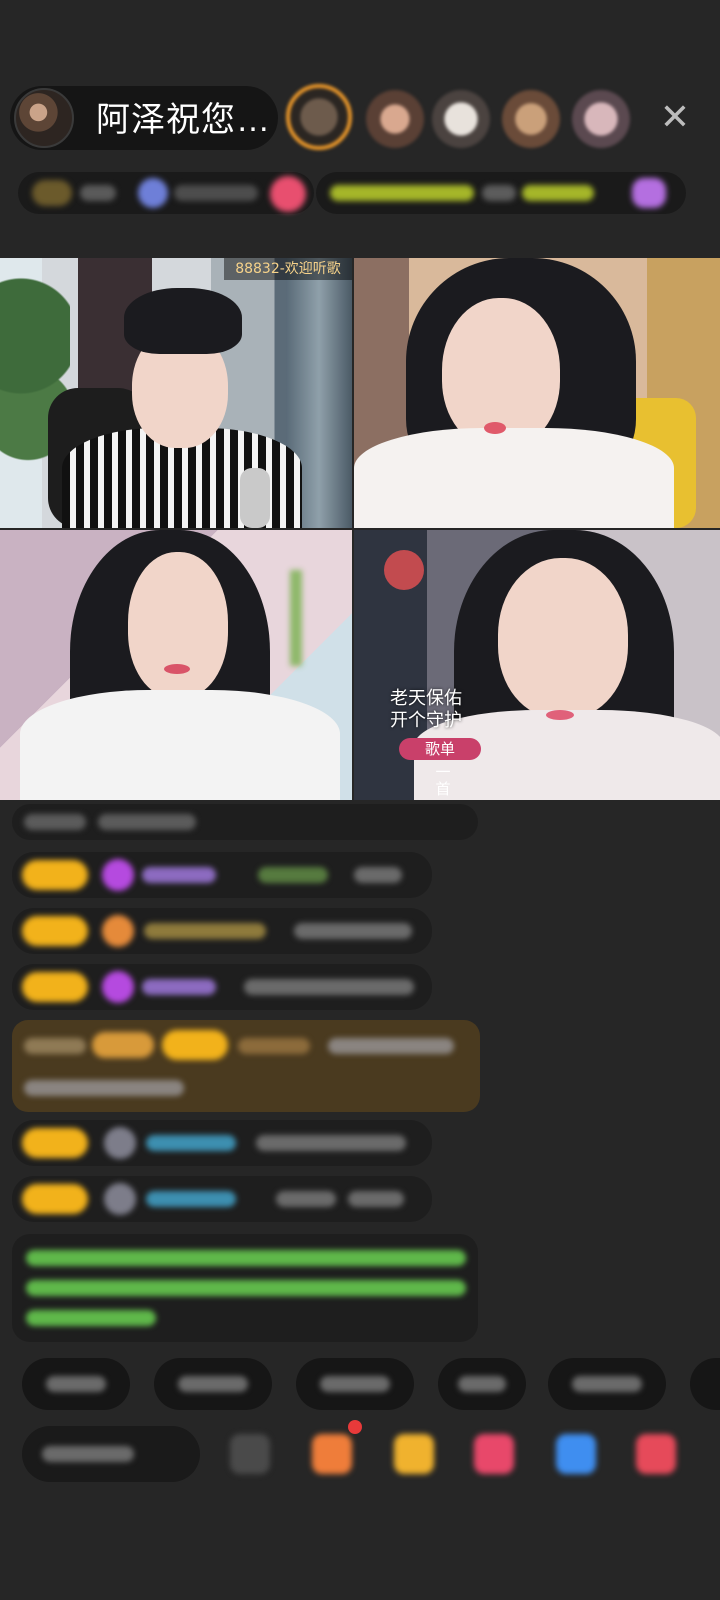 The height and width of the screenshot is (1600, 720). I want to click on overlay-text-line1: 老天保佑, so click(426, 698).